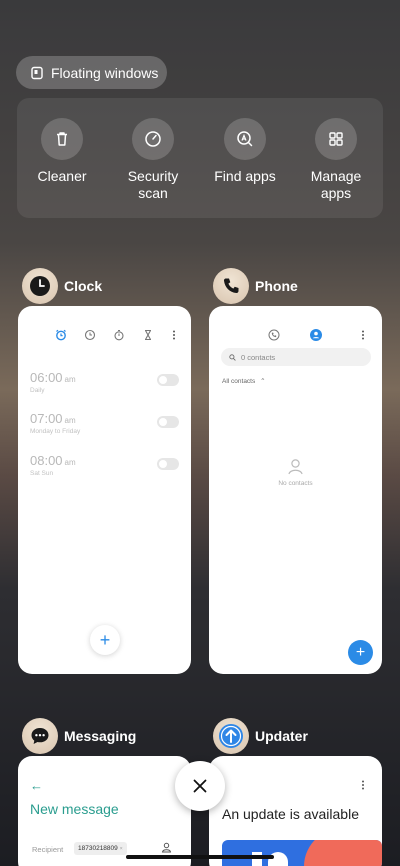 The image size is (400, 866). I want to click on alarm-repeat: Sat Sun, so click(42, 473).